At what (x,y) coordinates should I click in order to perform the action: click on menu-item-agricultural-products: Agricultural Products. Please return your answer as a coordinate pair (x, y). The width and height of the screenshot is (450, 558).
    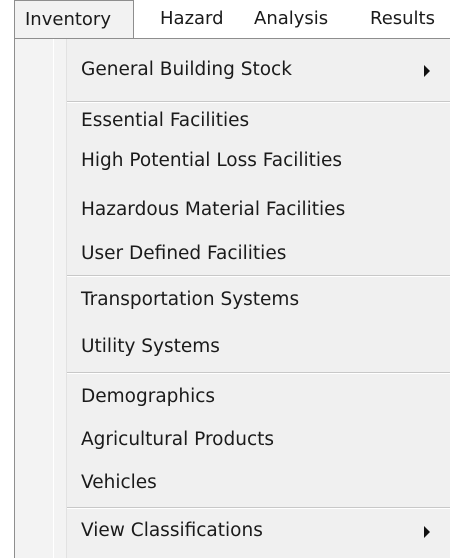
    Looking at the image, I should click on (177, 440).